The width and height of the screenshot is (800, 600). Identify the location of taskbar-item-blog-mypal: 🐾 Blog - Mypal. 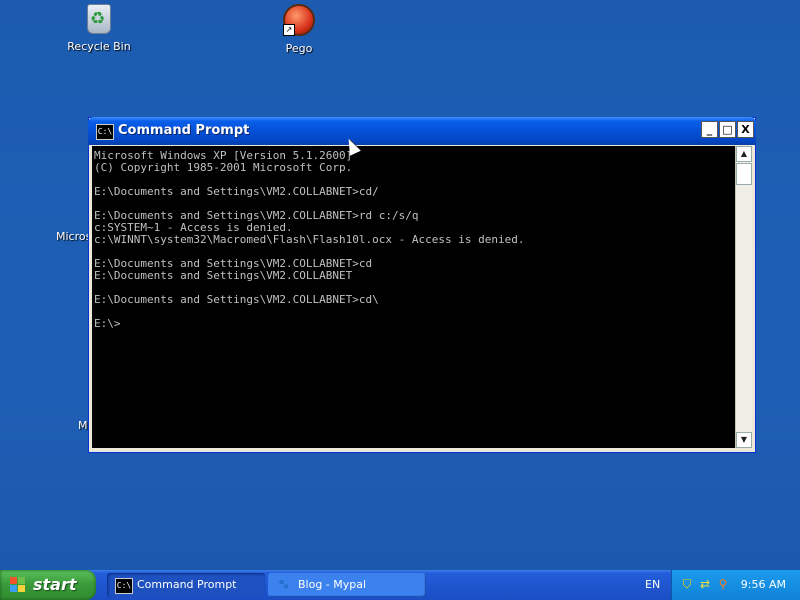
(347, 585).